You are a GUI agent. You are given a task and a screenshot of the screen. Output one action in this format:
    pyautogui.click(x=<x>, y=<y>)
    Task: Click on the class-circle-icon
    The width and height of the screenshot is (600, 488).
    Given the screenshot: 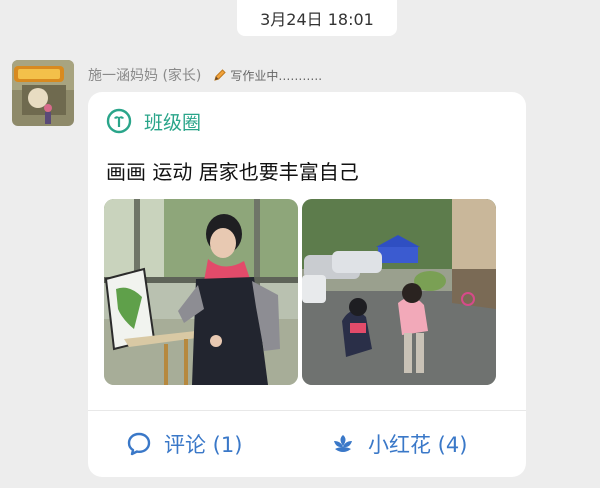 What is the action you would take?
    pyautogui.click(x=119, y=121)
    